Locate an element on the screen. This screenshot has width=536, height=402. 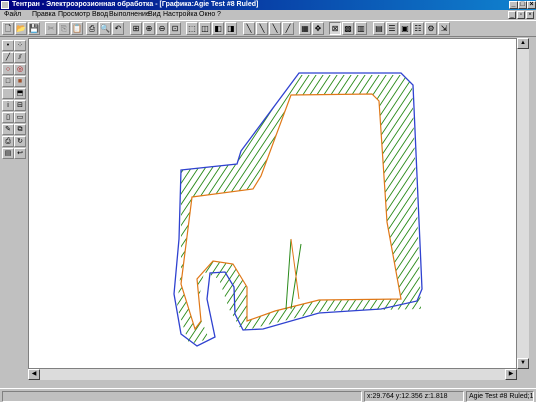
line-tool-button: ╲ is located at coordinates (249, 28).